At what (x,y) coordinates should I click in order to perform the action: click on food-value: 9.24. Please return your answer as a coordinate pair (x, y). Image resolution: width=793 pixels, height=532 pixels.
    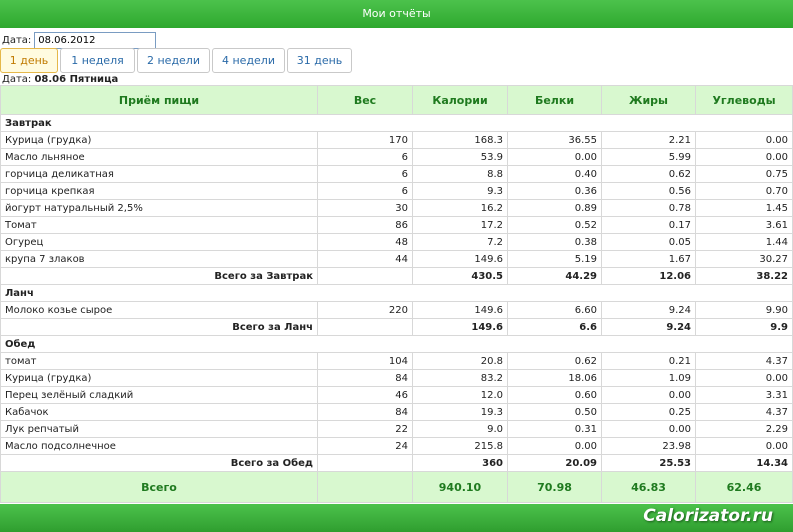
    Looking at the image, I should click on (648, 310).